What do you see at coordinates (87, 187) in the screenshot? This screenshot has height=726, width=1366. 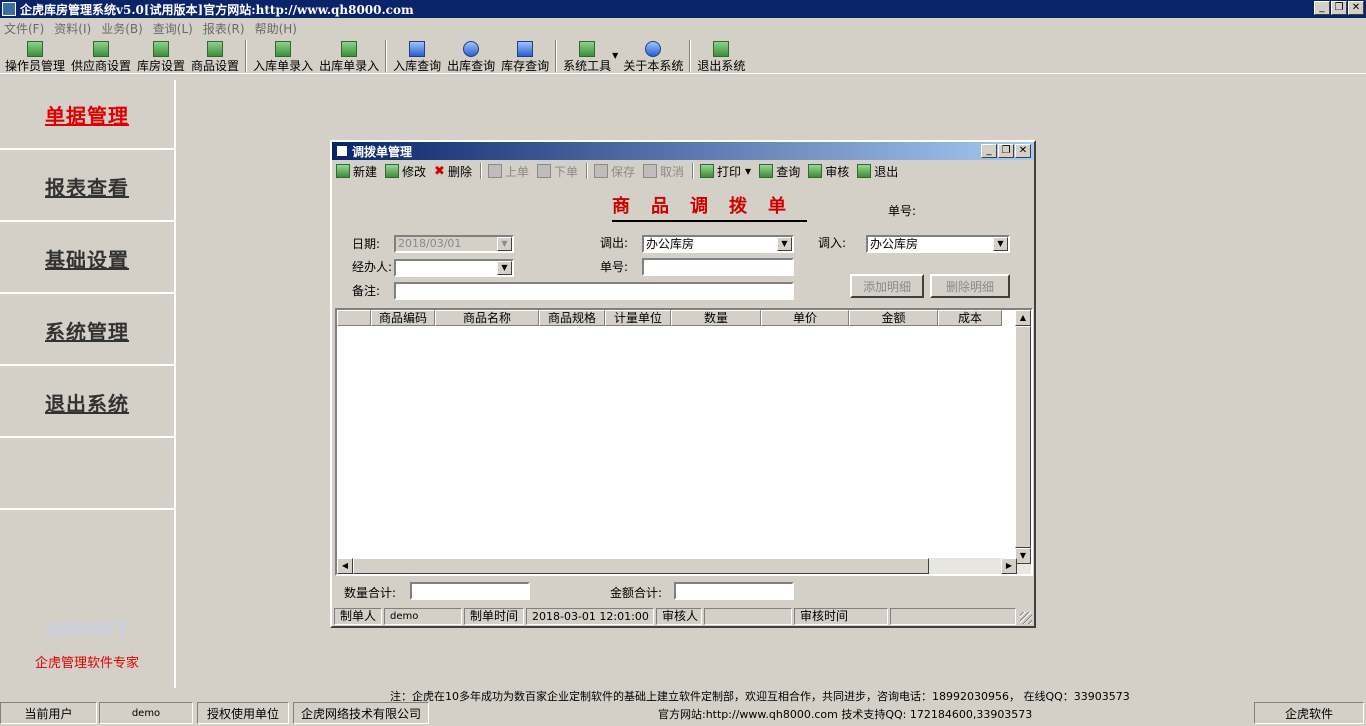 I see `nav-report-view: 报表查看` at bounding box center [87, 187].